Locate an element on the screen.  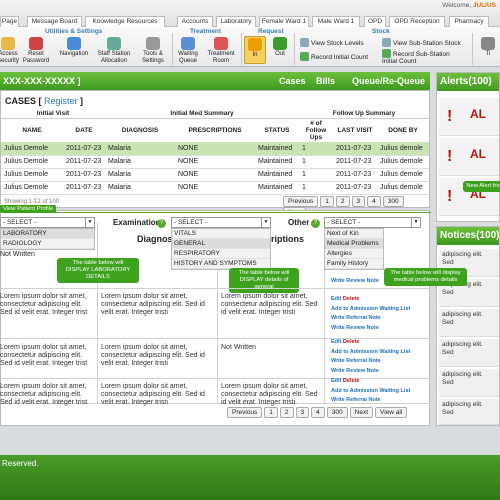
record-substation-initial-button: Record Sub-Station Initial Count is located at coordinates (422, 57).